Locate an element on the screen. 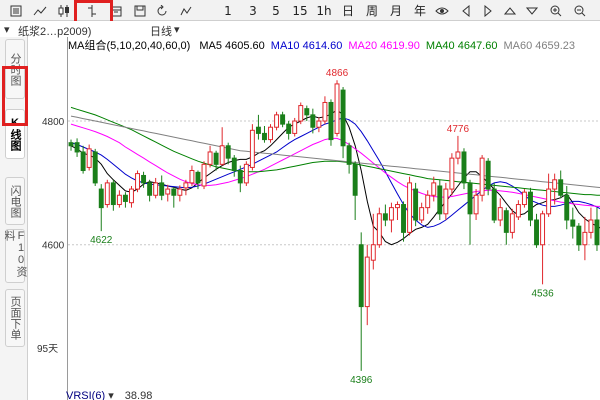 The height and width of the screenshot is (400, 600). arrow-up-button is located at coordinates (510, 10).